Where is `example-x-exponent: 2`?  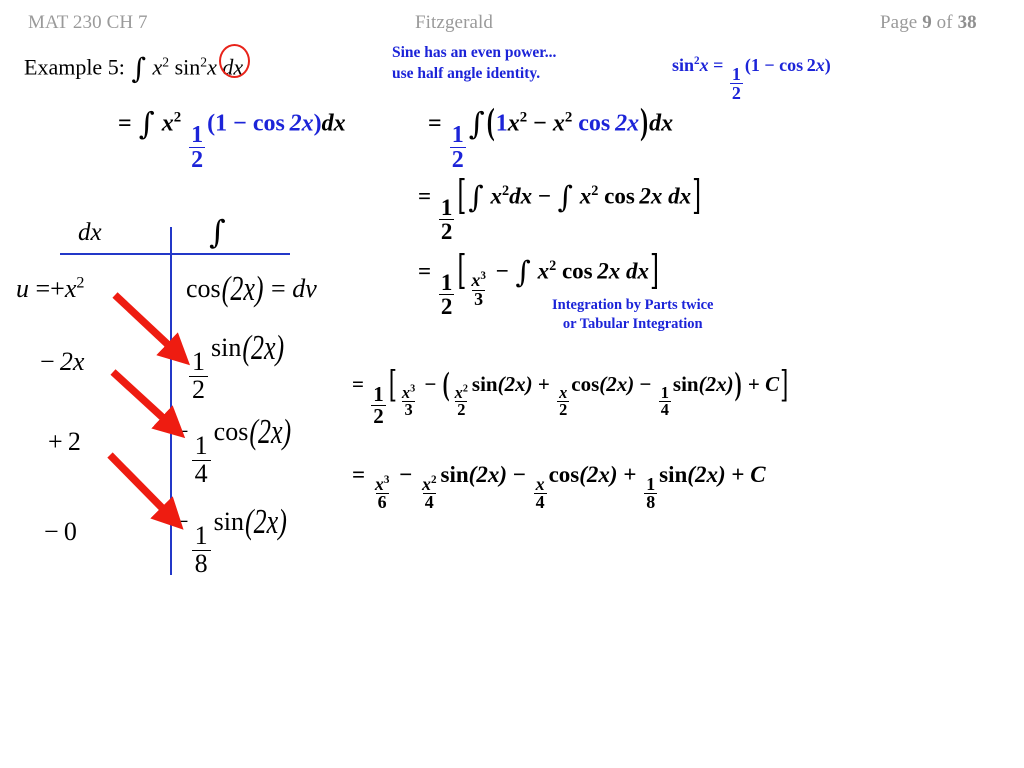 example-x-exponent: 2 is located at coordinates (166, 62).